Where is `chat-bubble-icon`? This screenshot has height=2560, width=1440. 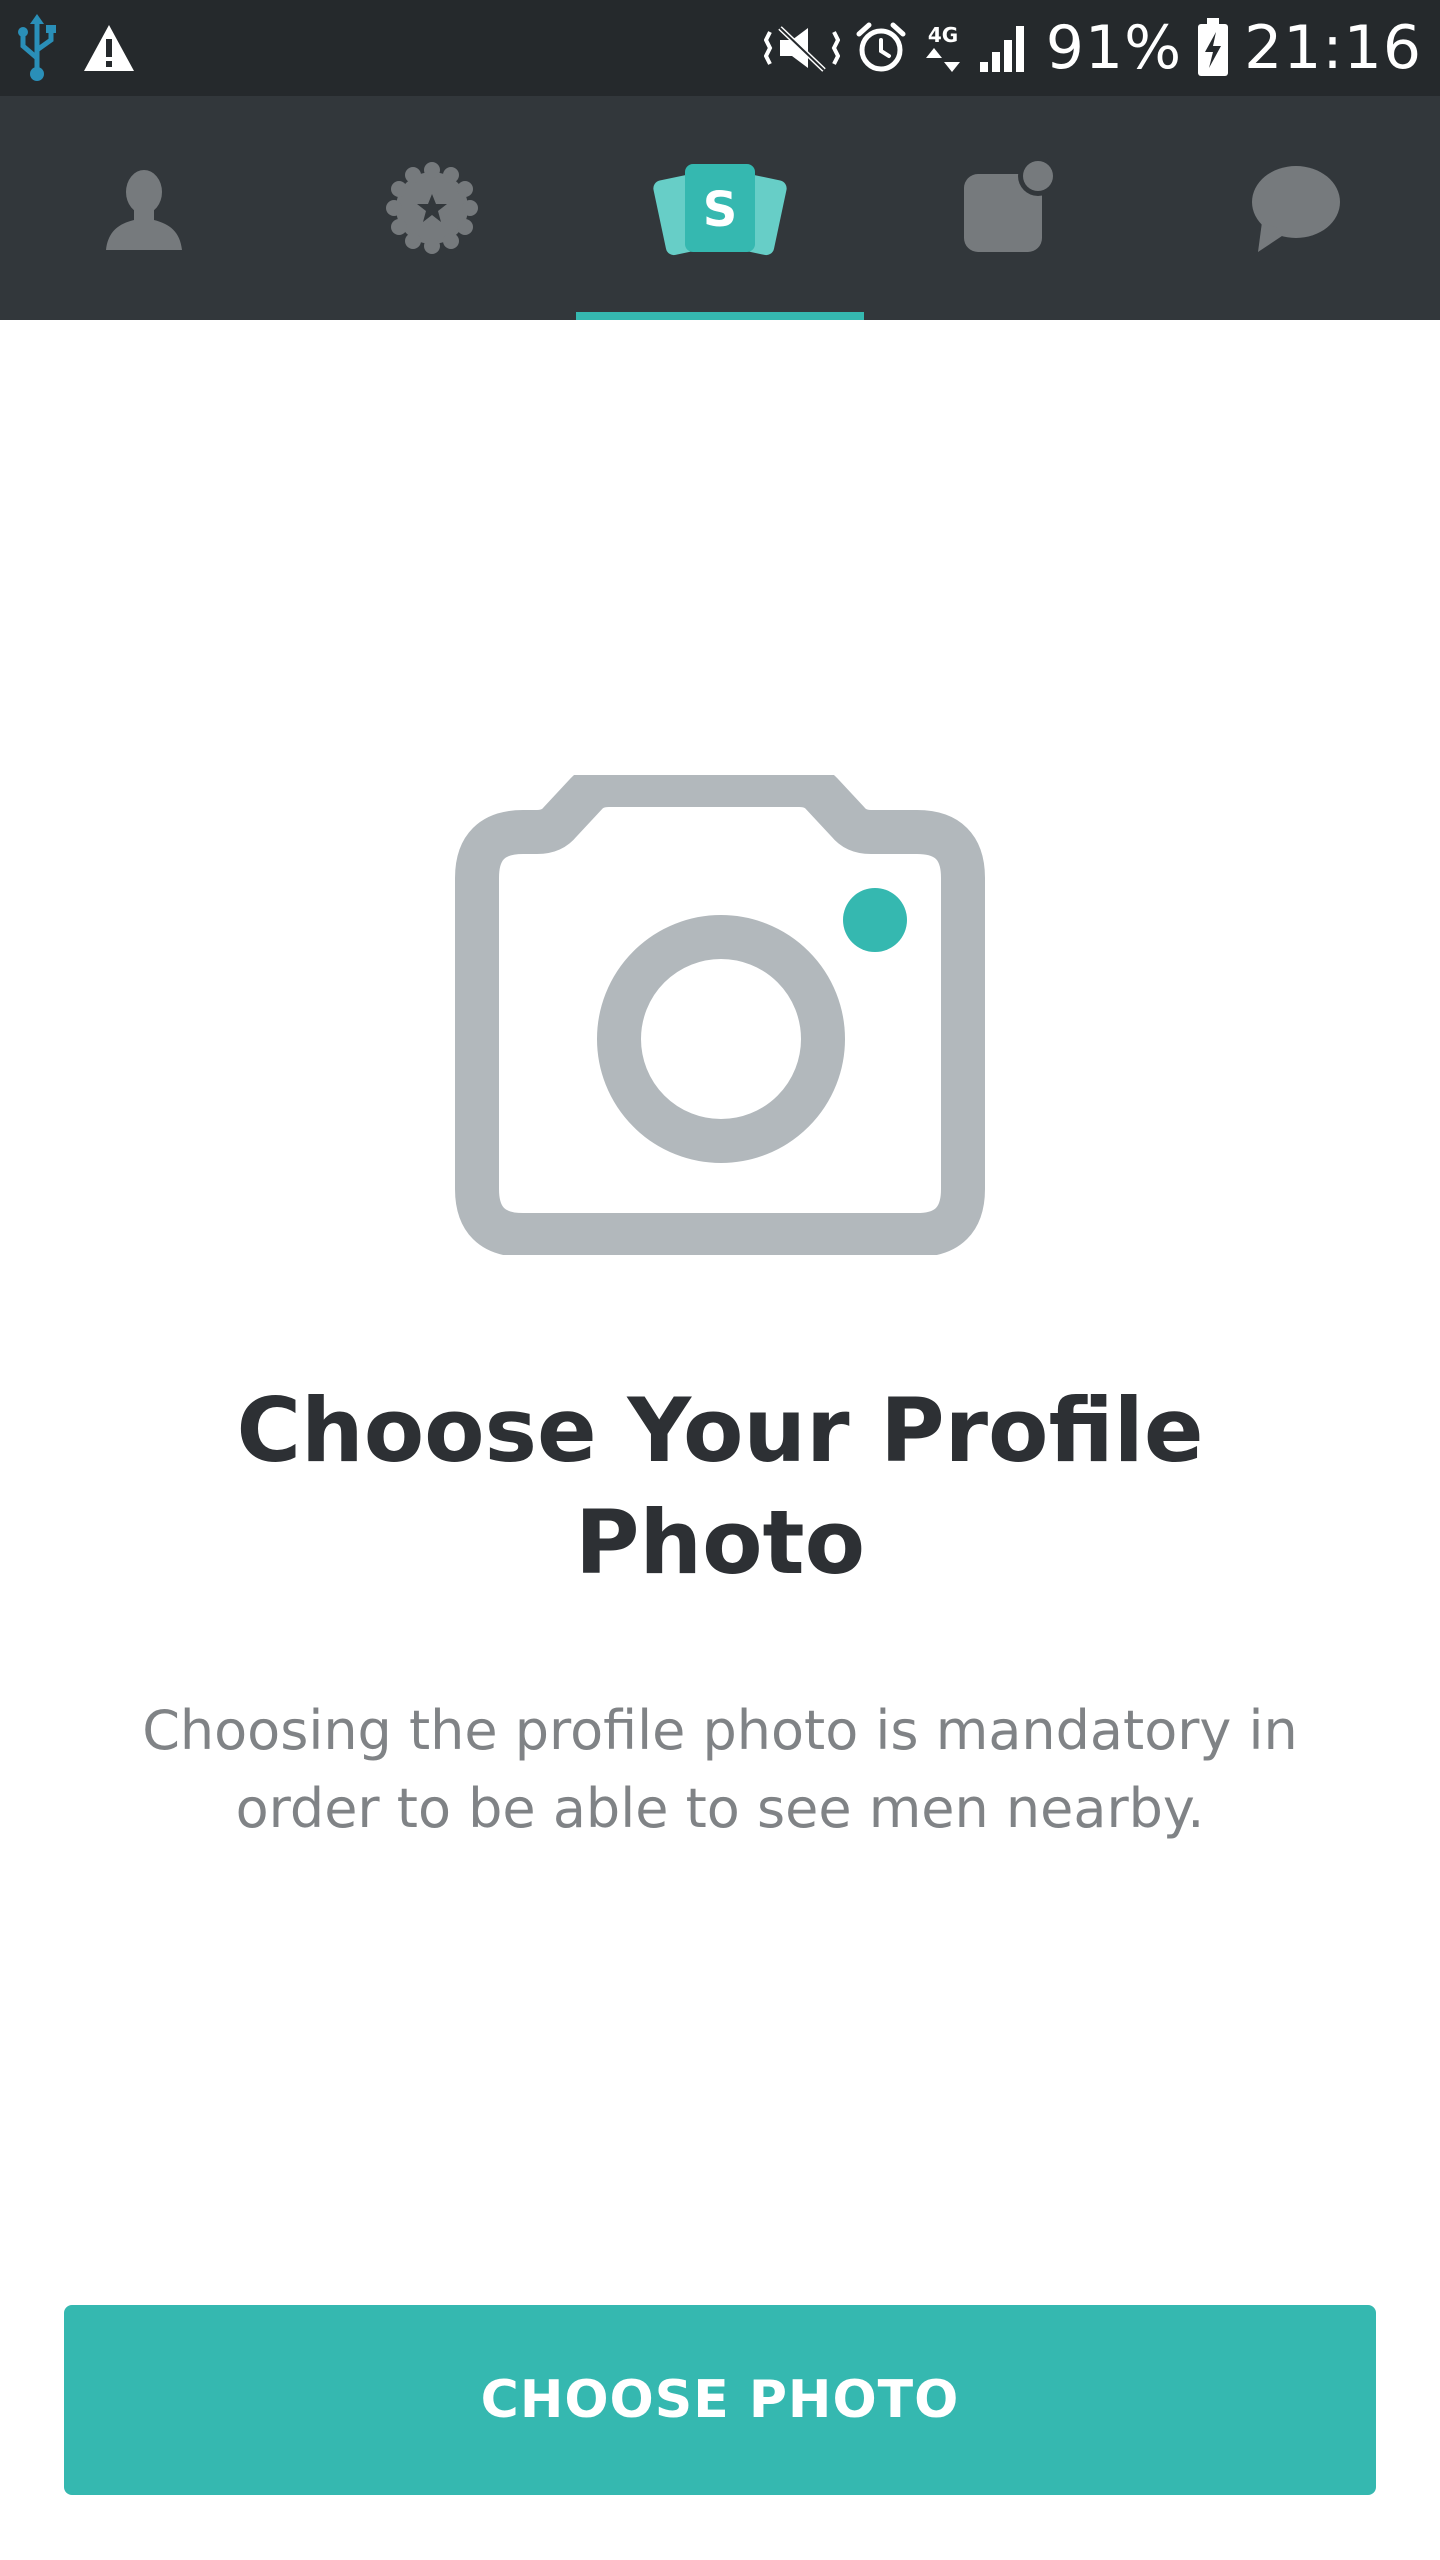 chat-bubble-icon is located at coordinates (1296, 209).